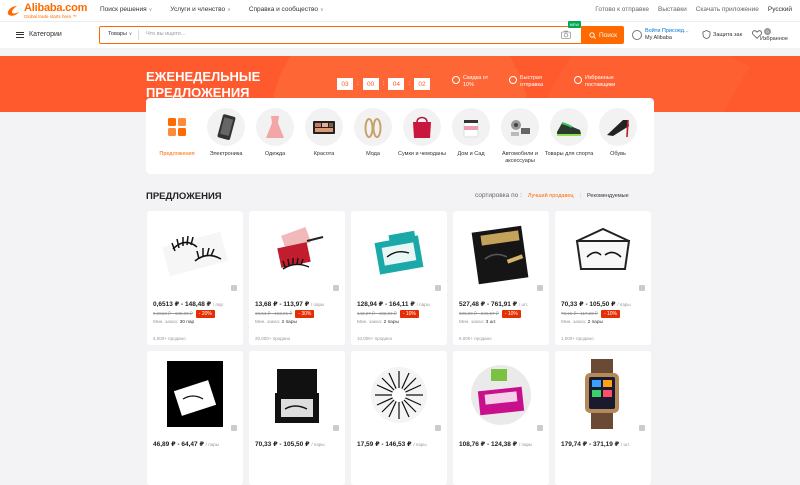  Describe the element at coordinates (275, 154) in the screenshot. I see `category-label: Одежда` at that location.